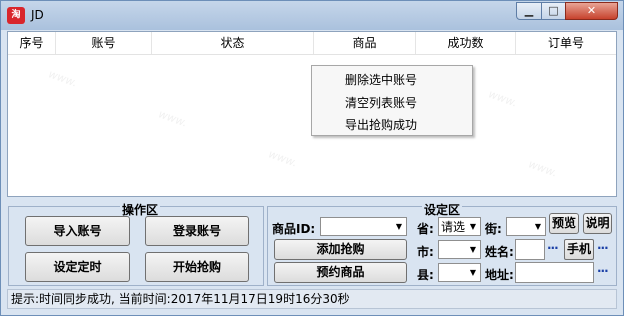  What do you see at coordinates (233, 43) in the screenshot?
I see `col-header-status: 状态` at bounding box center [233, 43].